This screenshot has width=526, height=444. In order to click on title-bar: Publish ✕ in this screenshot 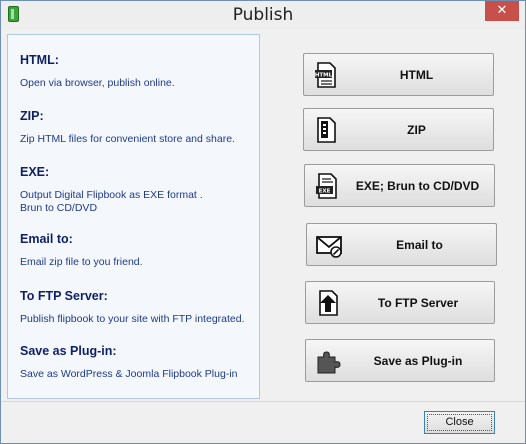, I will do `click(263, 15)`.